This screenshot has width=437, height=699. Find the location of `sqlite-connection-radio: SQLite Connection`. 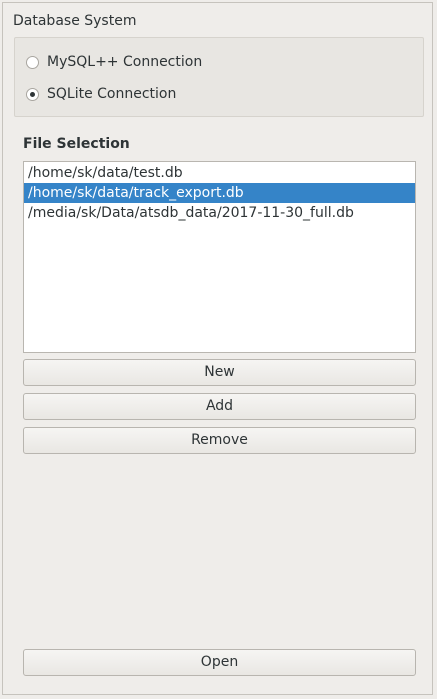

sqlite-connection-radio: SQLite Connection is located at coordinates (101, 94).